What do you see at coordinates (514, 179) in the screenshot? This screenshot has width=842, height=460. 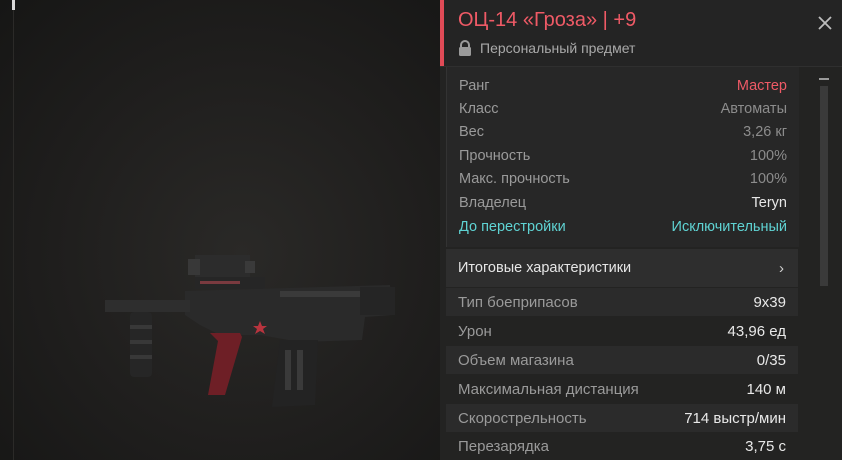 I see `info-label: Макс. прочность` at bounding box center [514, 179].